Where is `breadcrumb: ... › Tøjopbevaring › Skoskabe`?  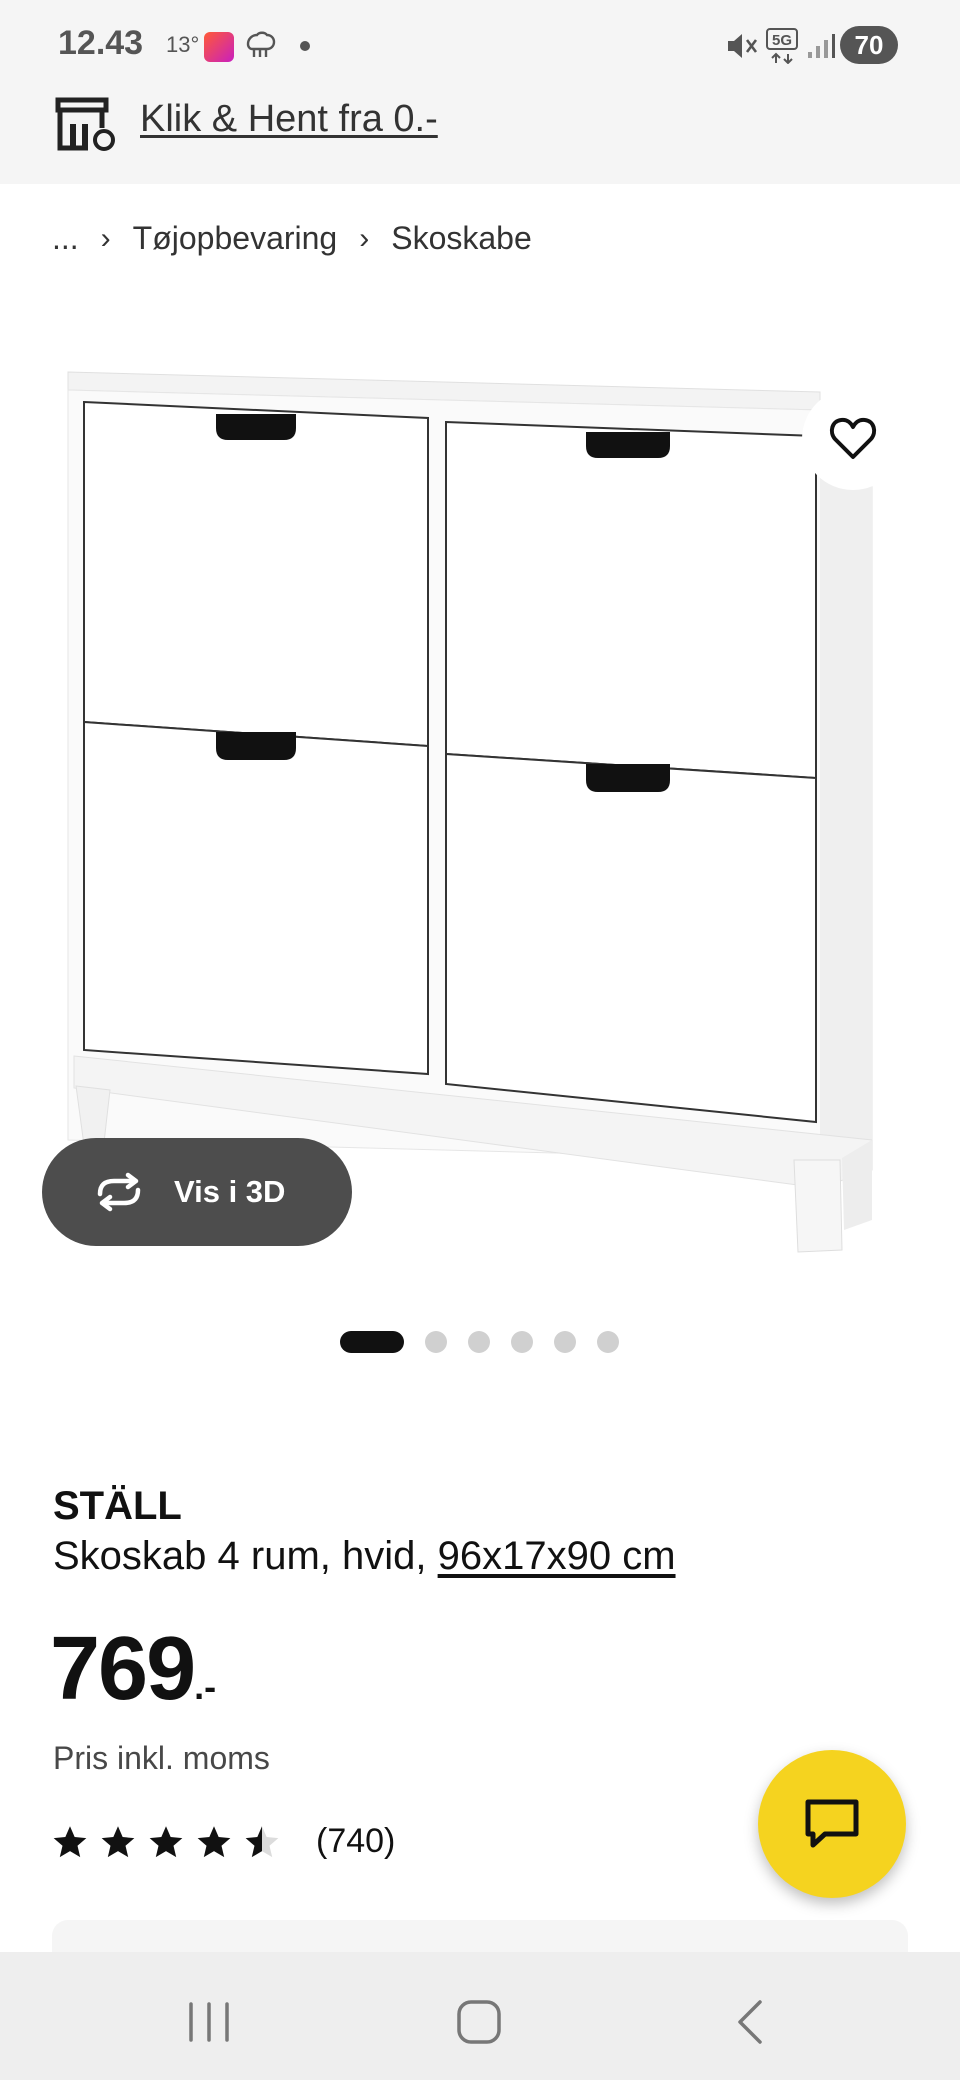
breadcrumb: ... › Tøjopbevaring › Skoskabe is located at coordinates (292, 238).